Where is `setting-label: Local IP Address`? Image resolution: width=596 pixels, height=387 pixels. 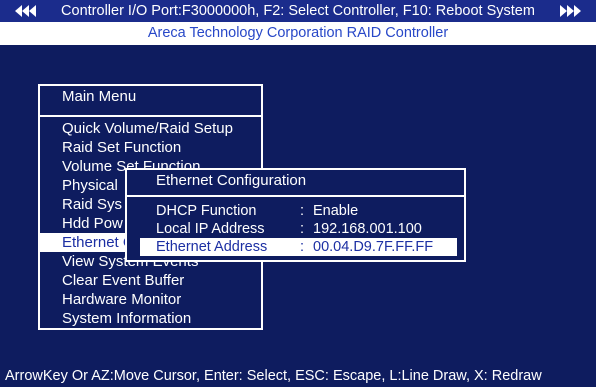 setting-label: Local IP Address is located at coordinates (210, 229).